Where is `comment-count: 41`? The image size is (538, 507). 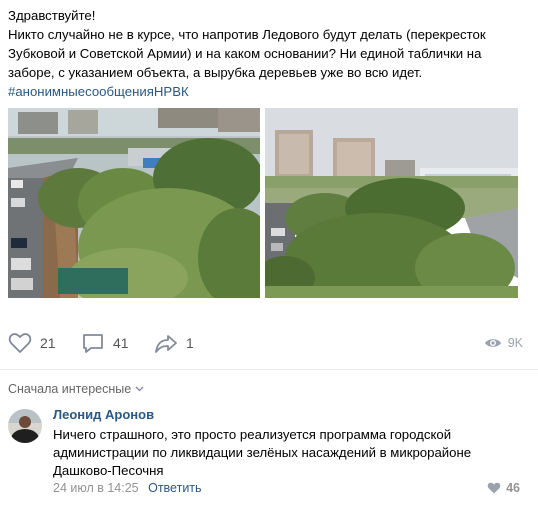
comment-count: 41 is located at coordinates (121, 343).